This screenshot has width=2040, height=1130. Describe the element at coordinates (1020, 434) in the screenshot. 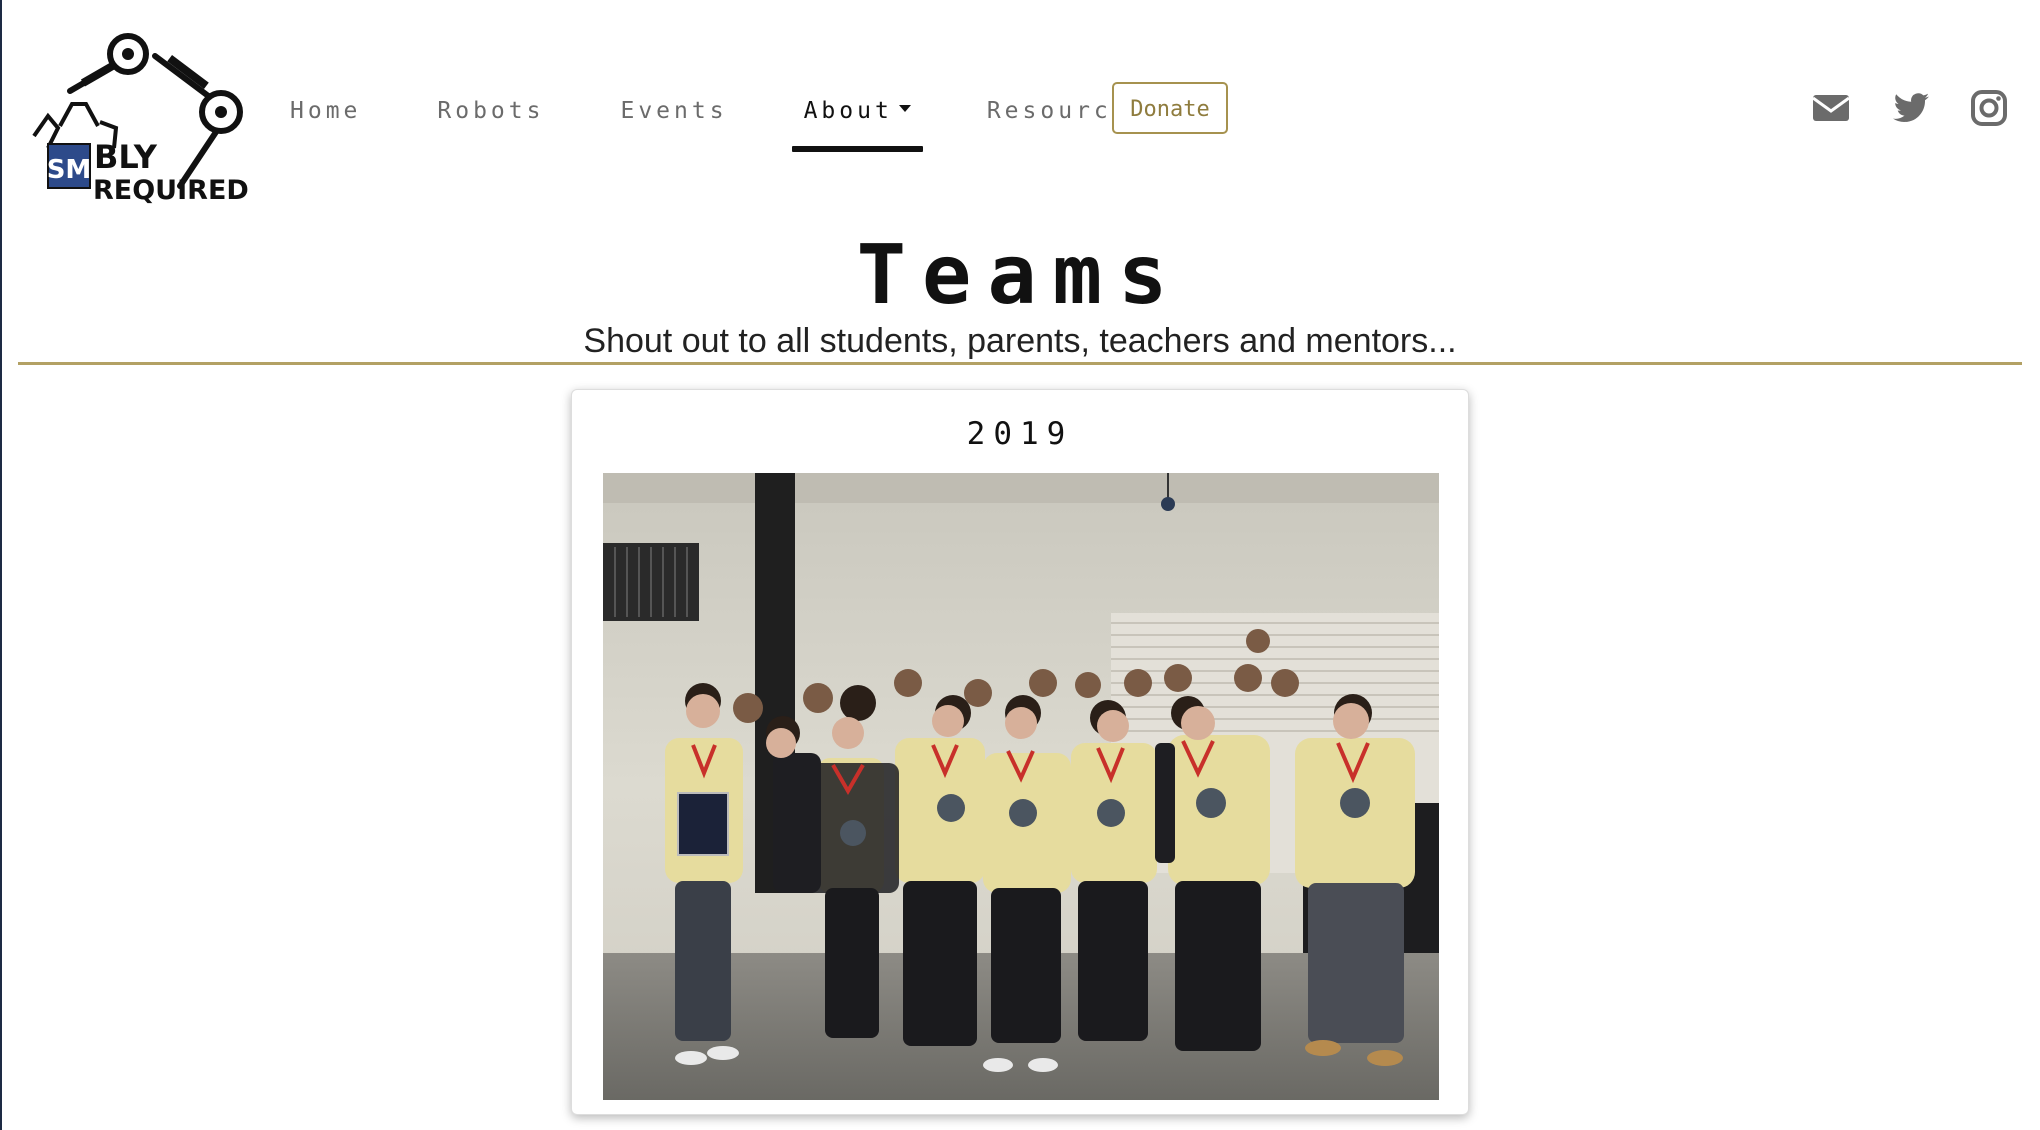

I see `card-year: 2019` at that location.